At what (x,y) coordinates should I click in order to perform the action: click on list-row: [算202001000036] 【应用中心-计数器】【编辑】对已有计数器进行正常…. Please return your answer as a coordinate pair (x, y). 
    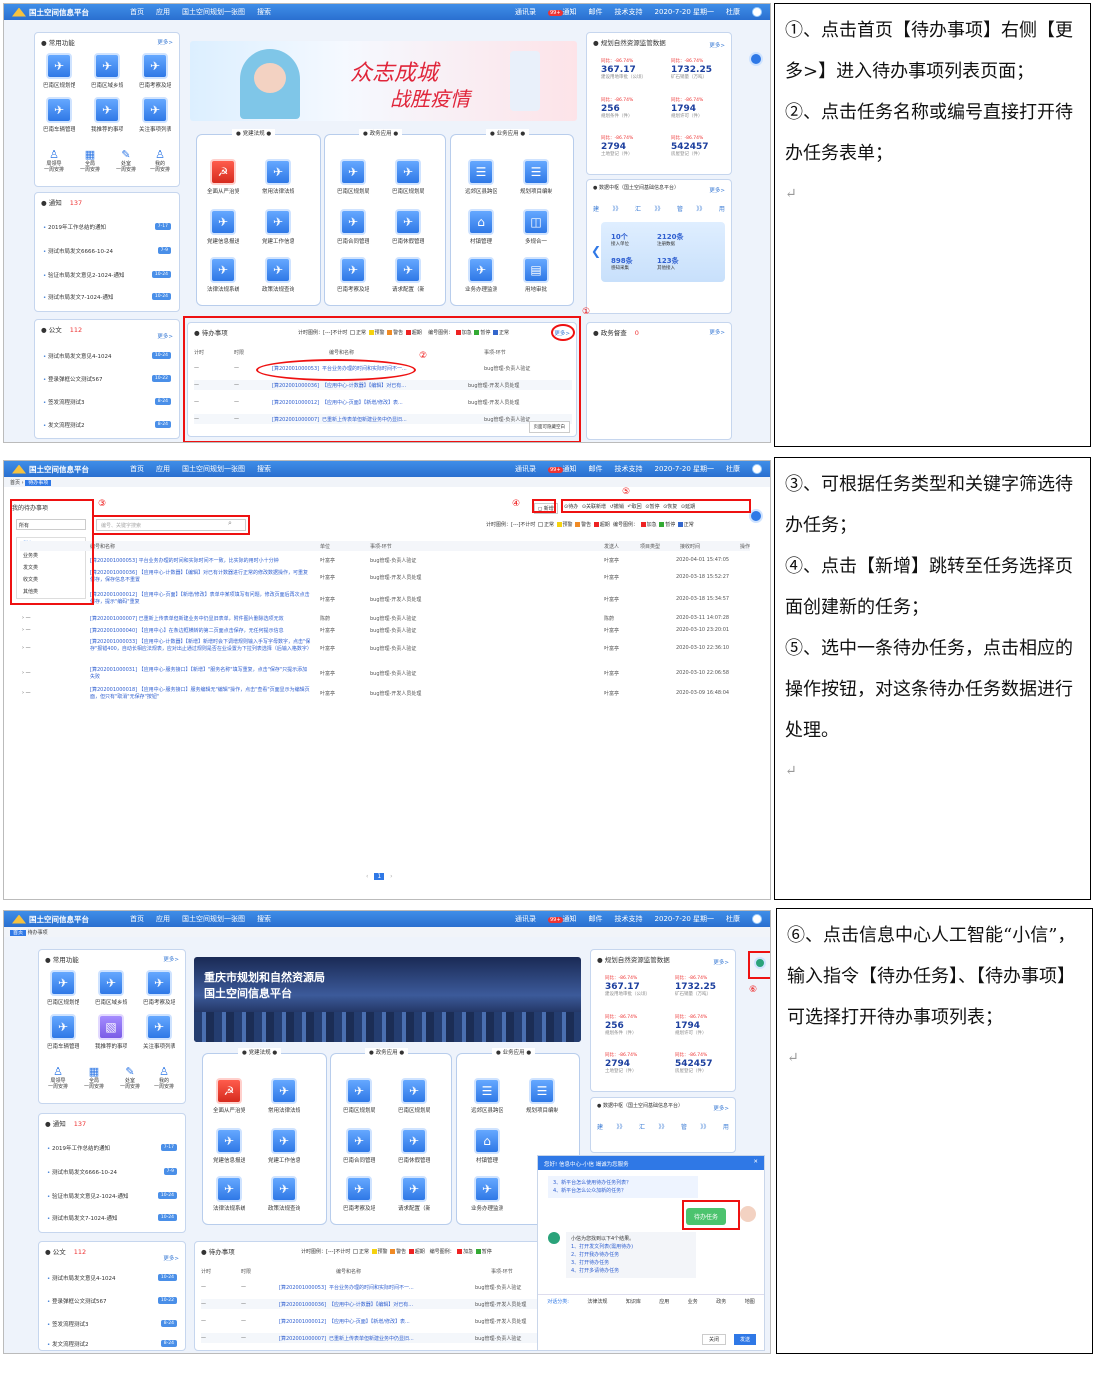
    Looking at the image, I should click on (385, 578).